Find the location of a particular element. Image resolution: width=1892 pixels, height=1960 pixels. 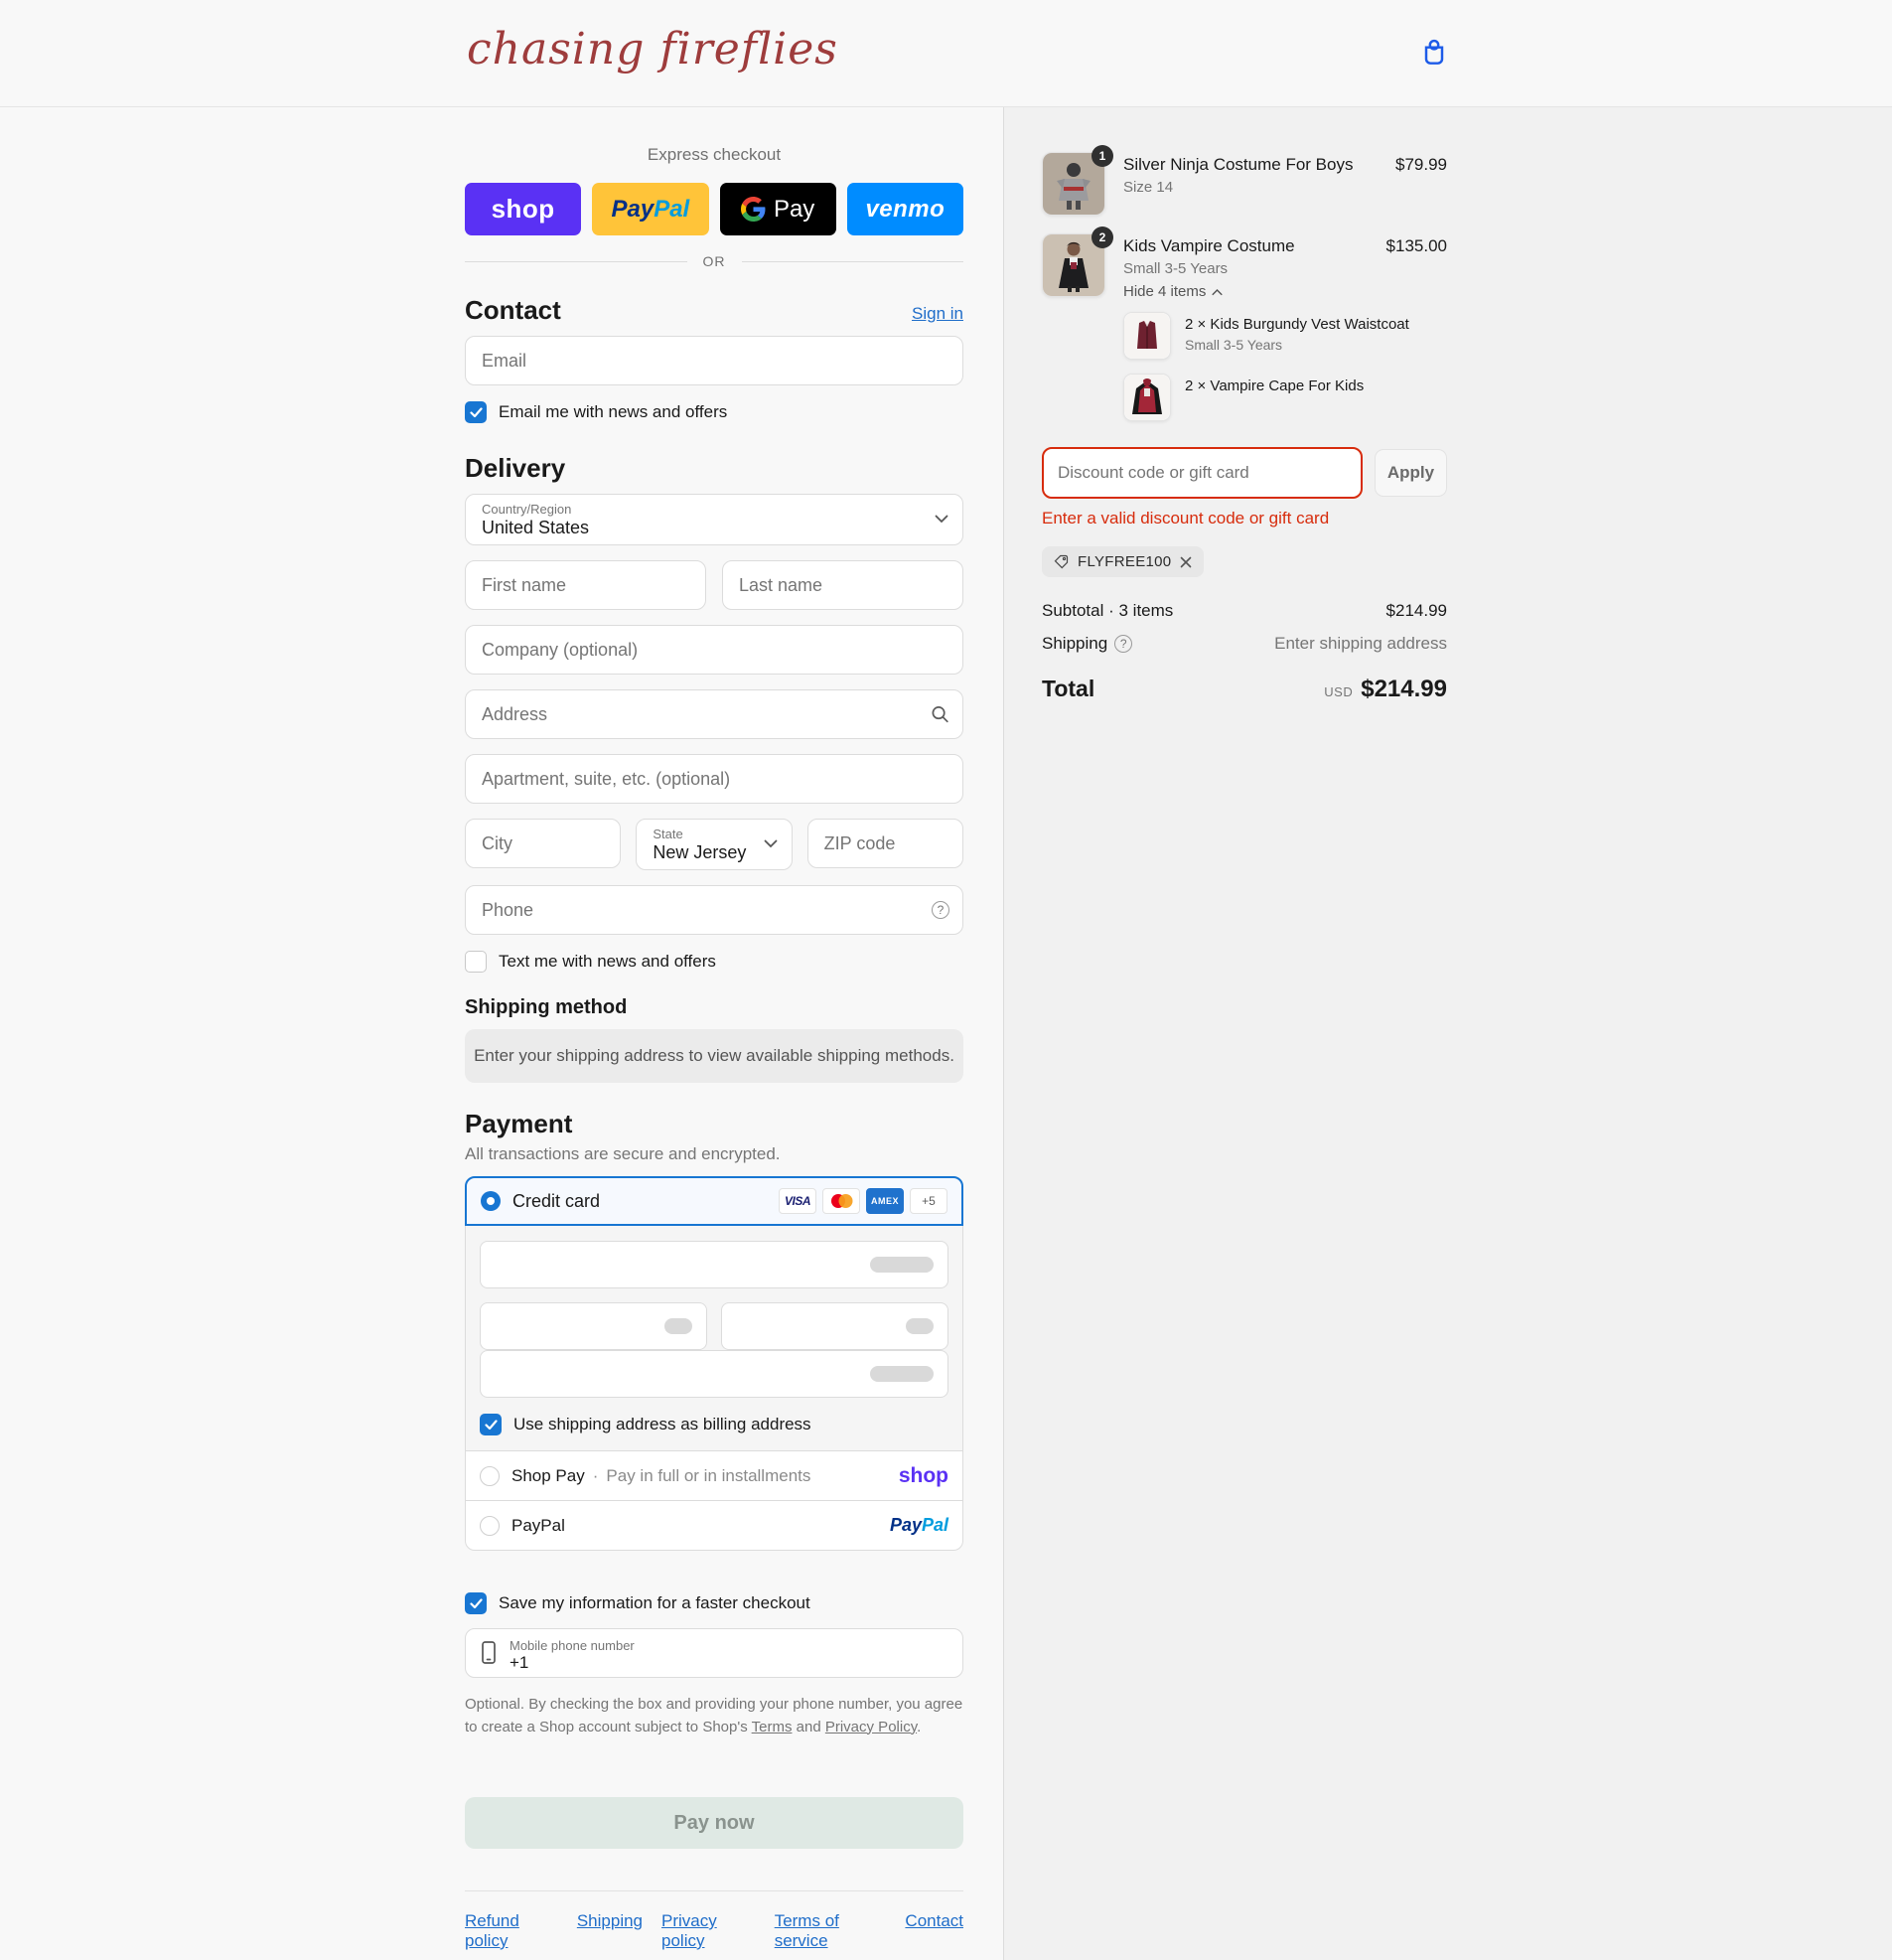

shop-wordmark: shop is located at coordinates (523, 209).